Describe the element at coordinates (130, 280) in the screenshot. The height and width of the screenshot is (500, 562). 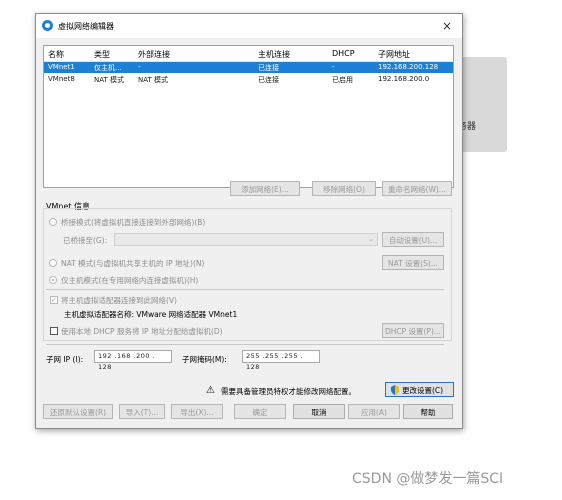
I see `host-only-label: 仅主机模式(在专用网络内连接虚拟机)(H)` at that location.